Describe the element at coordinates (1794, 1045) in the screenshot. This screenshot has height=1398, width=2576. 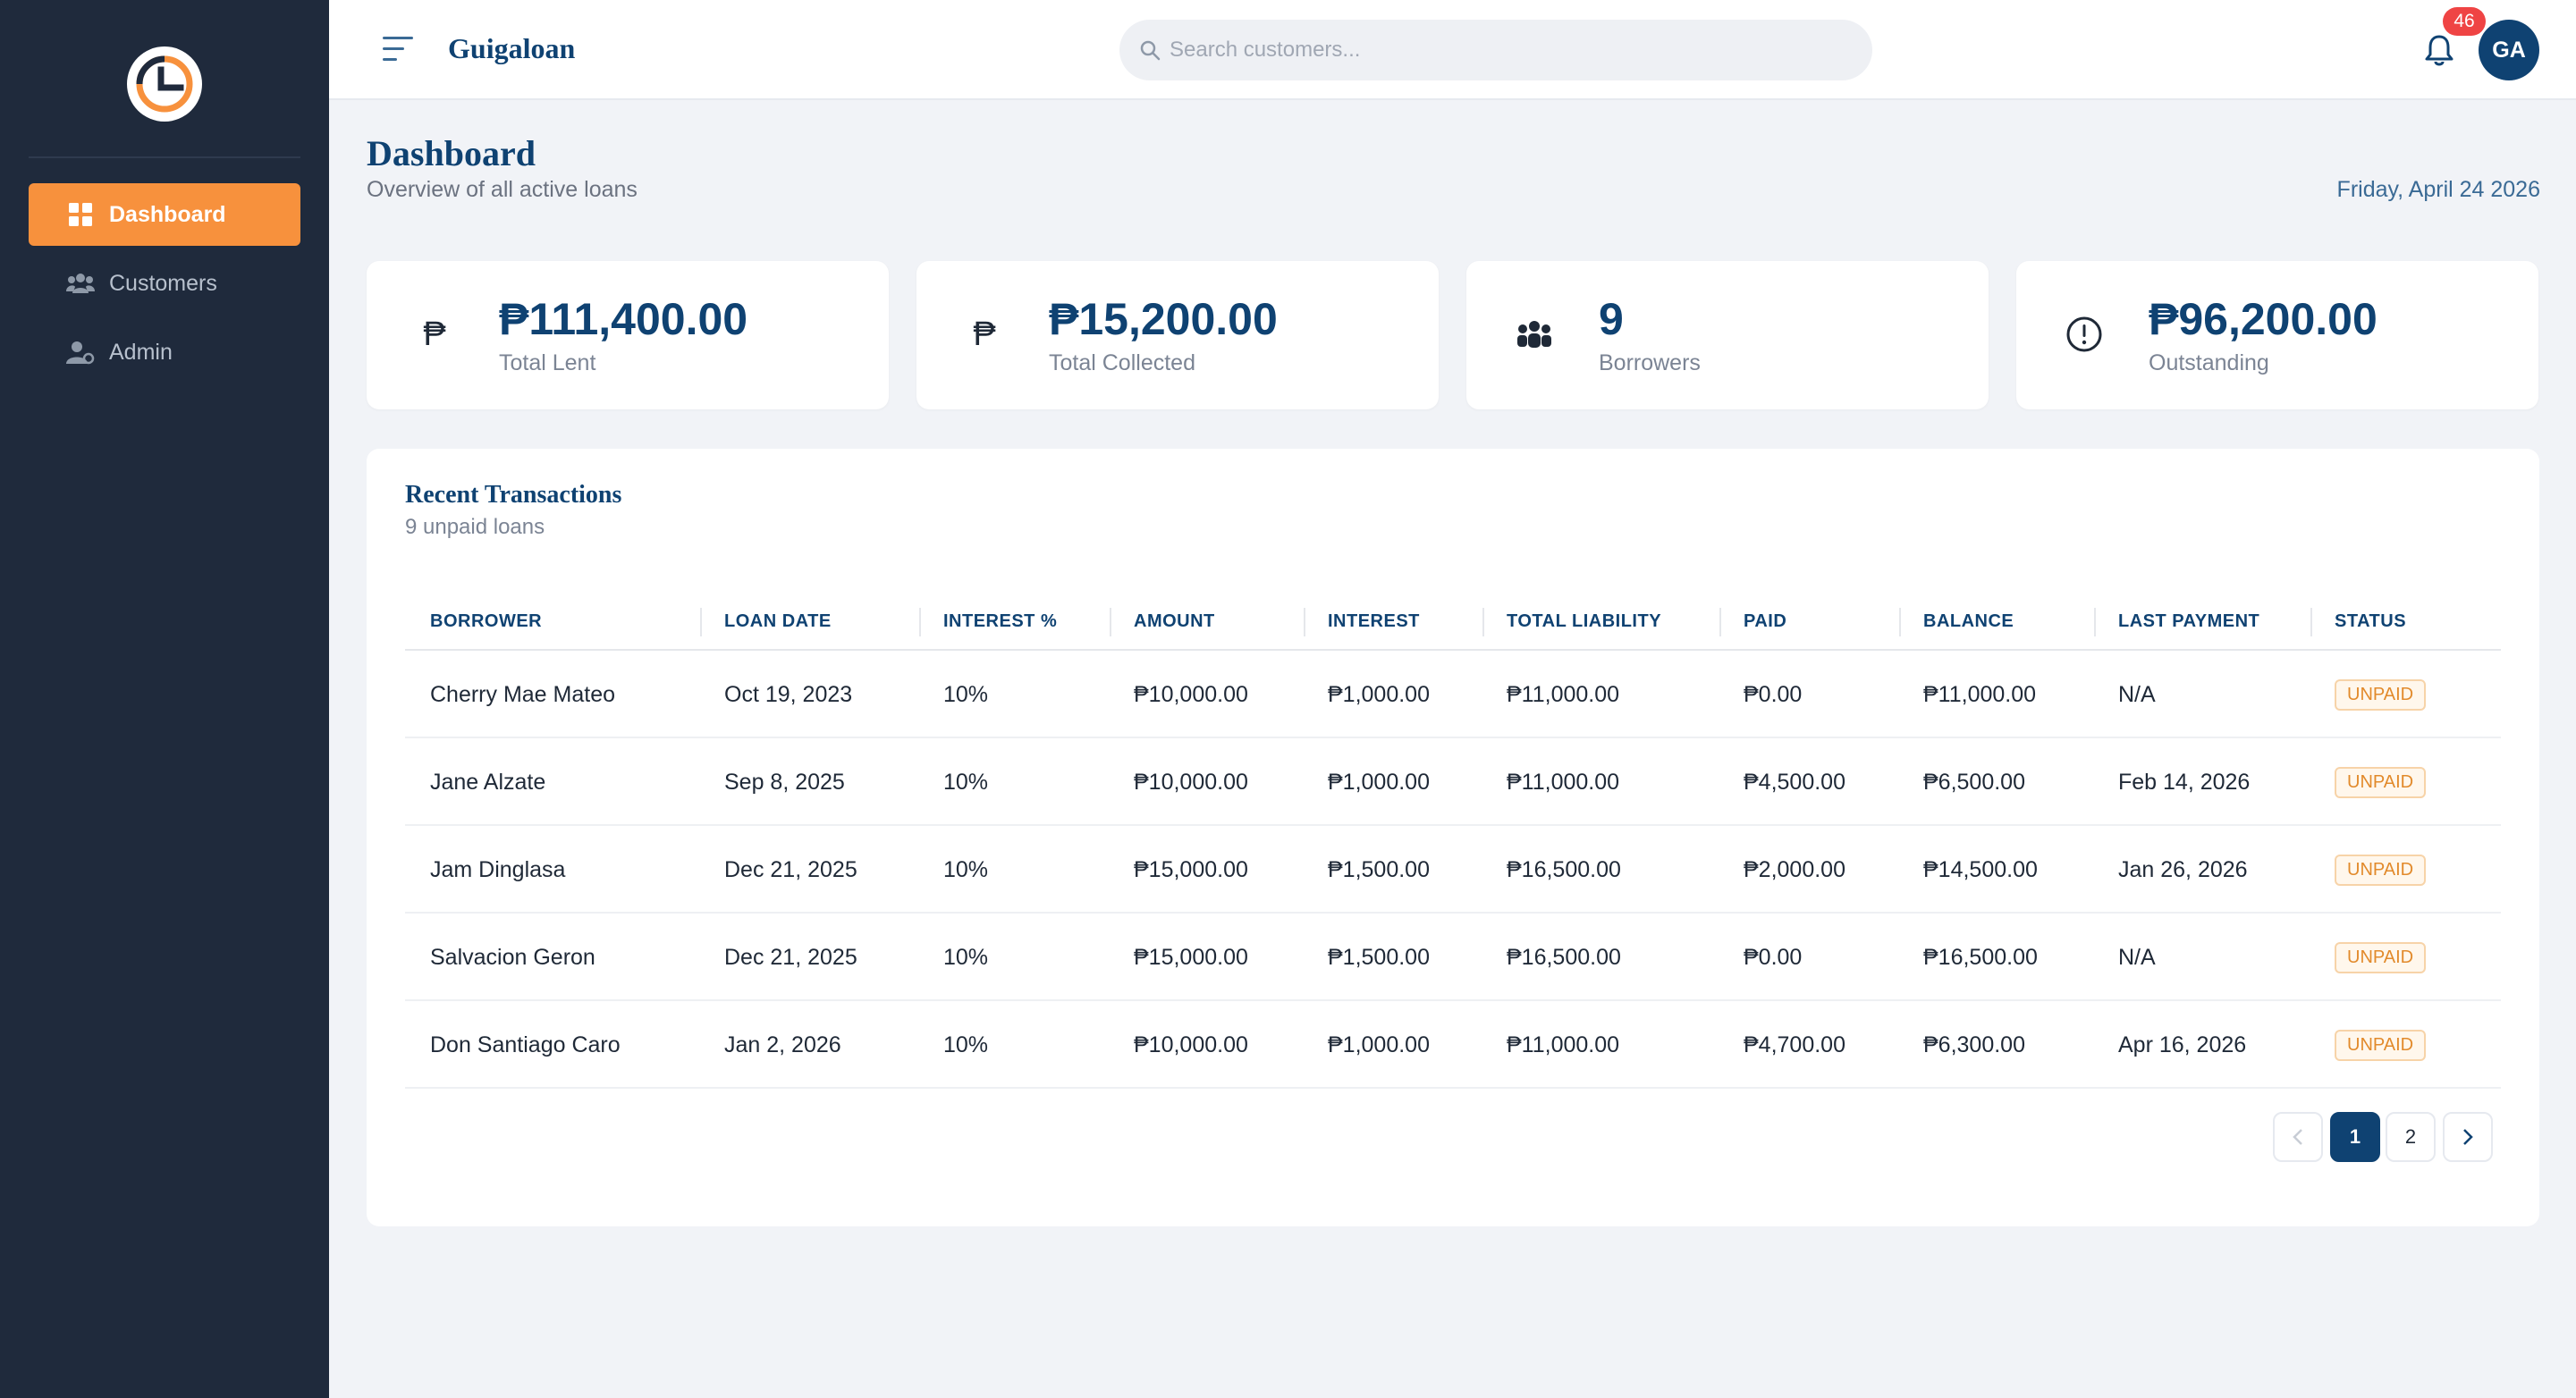
I see `cell-paid: ₱4,700.00` at that location.